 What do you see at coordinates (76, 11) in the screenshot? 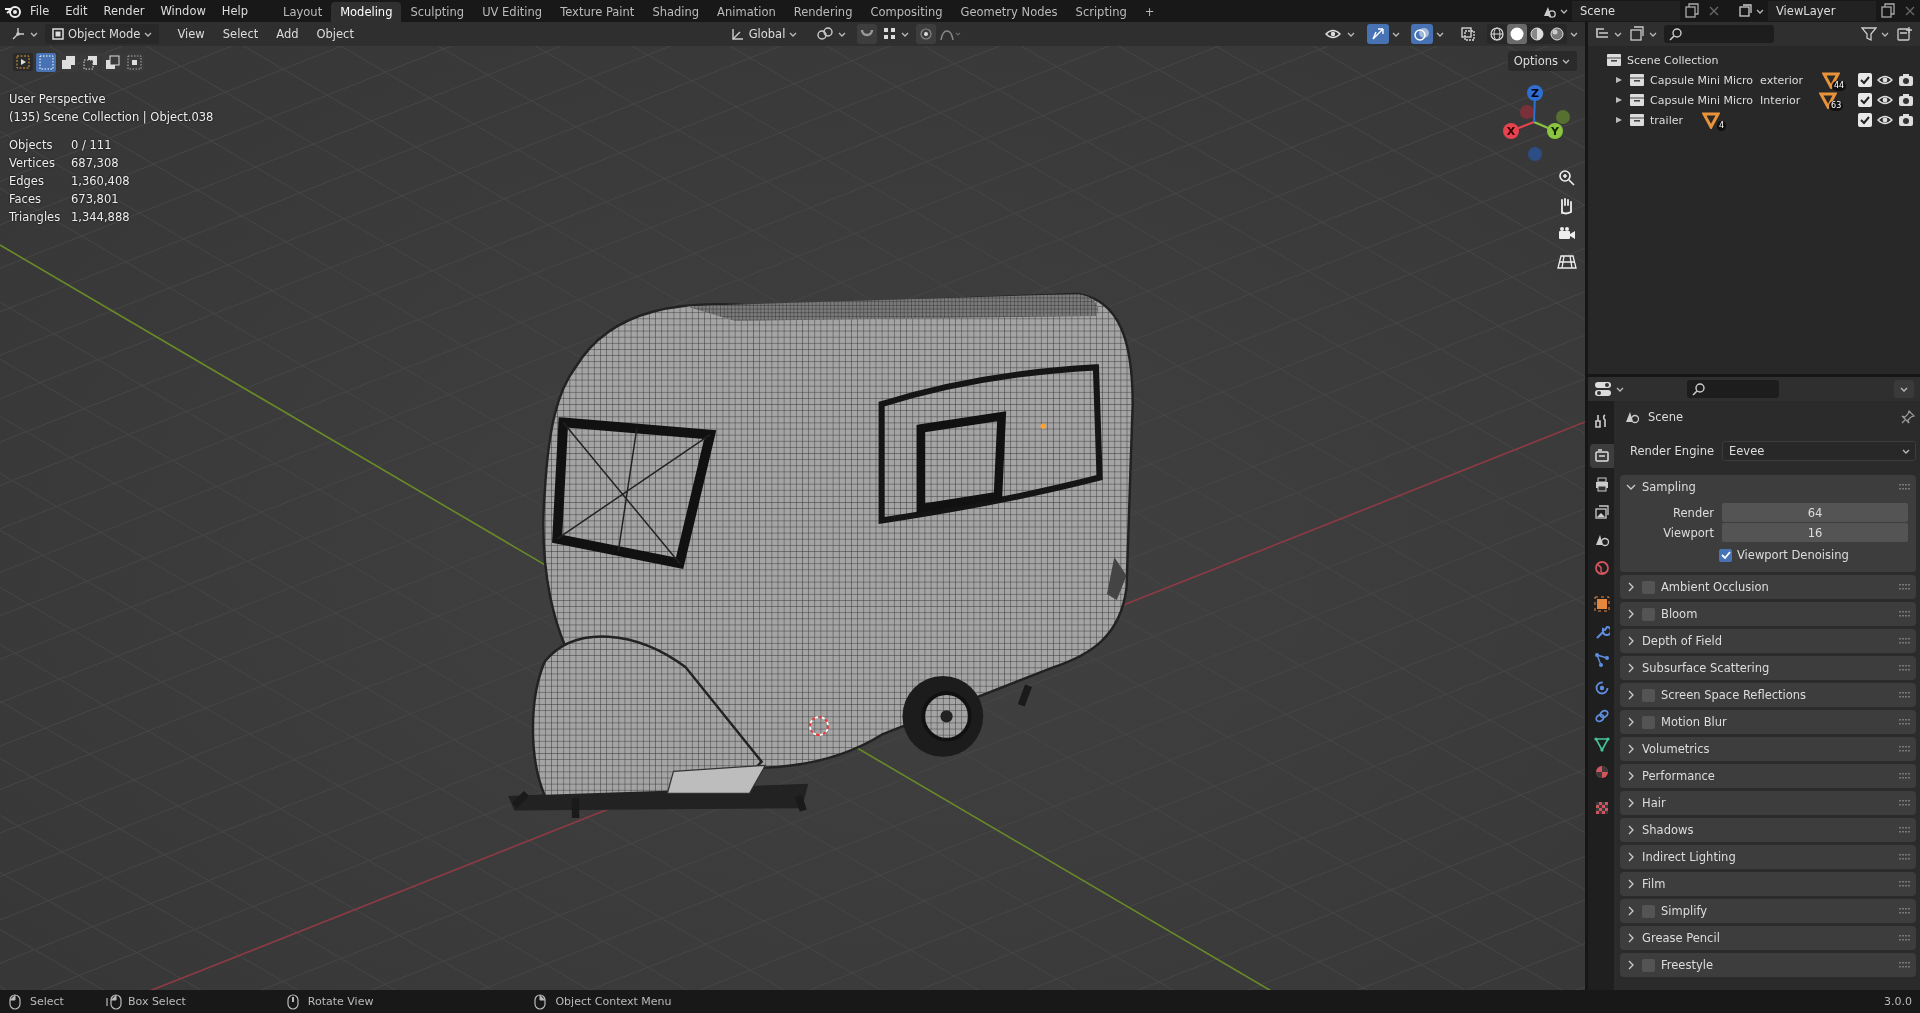
I see `menu-item: Edit` at bounding box center [76, 11].